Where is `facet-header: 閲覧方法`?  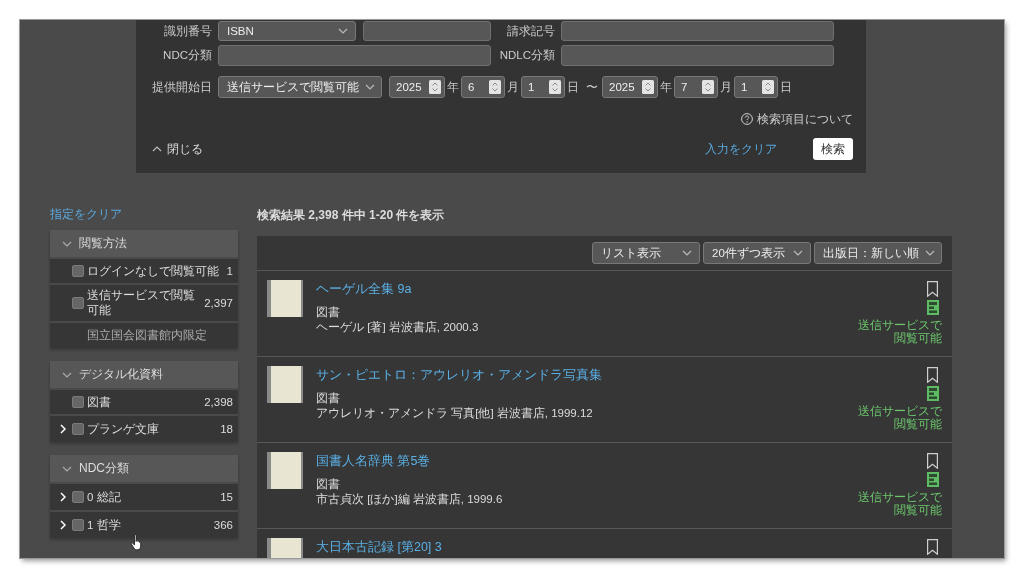 facet-header: 閲覧方法 is located at coordinates (144, 243).